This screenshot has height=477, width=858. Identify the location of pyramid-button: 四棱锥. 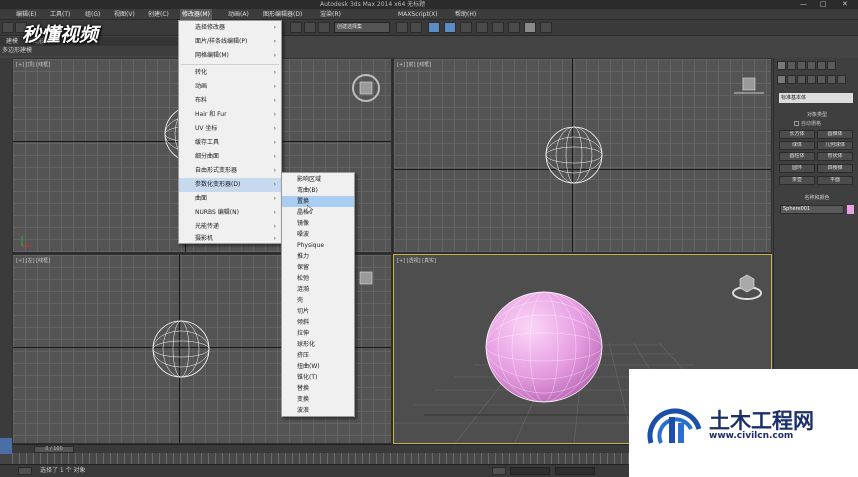
(835, 168).